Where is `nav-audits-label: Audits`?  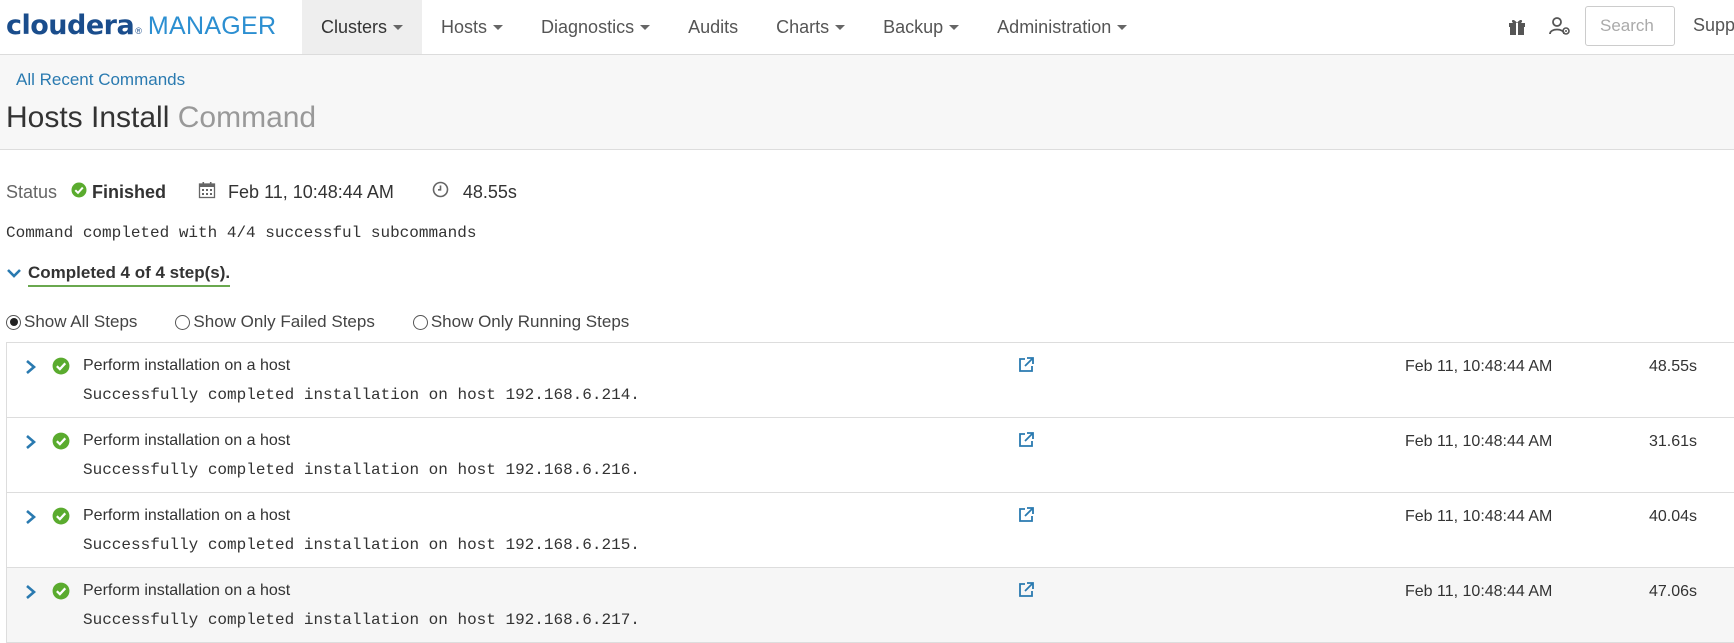 nav-audits-label: Audits is located at coordinates (713, 26).